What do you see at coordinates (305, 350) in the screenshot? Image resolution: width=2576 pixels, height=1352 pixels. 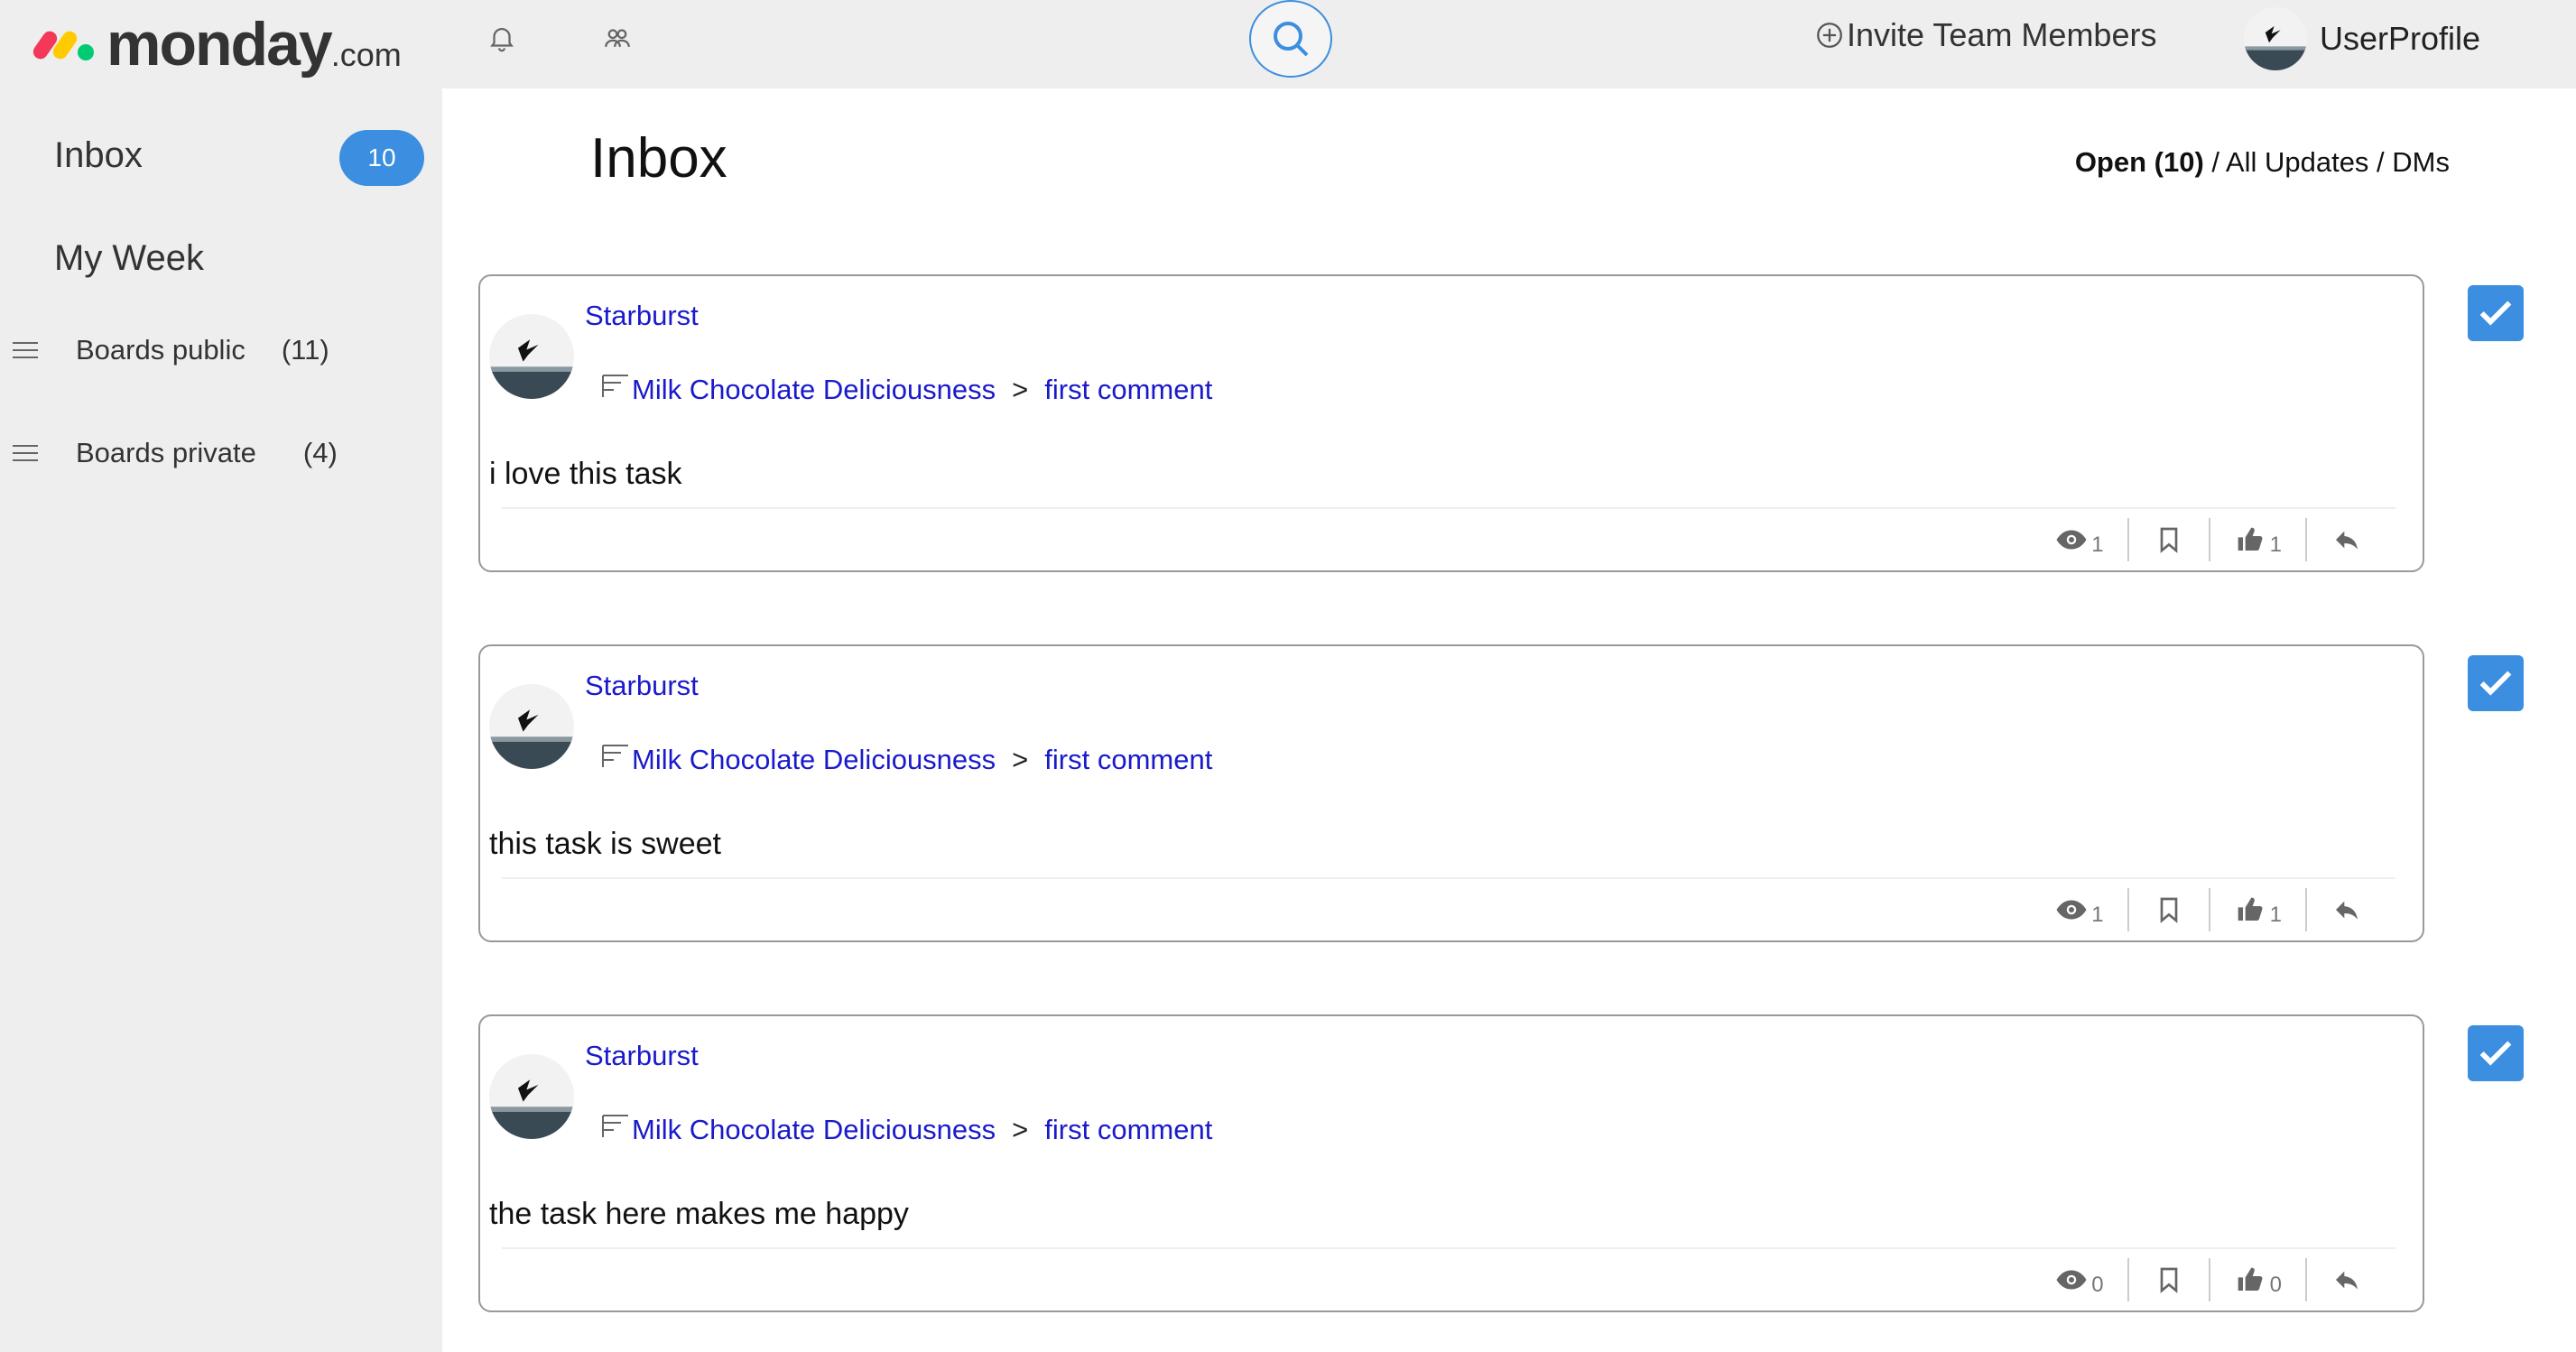 I see `board-count: (11)` at bounding box center [305, 350].